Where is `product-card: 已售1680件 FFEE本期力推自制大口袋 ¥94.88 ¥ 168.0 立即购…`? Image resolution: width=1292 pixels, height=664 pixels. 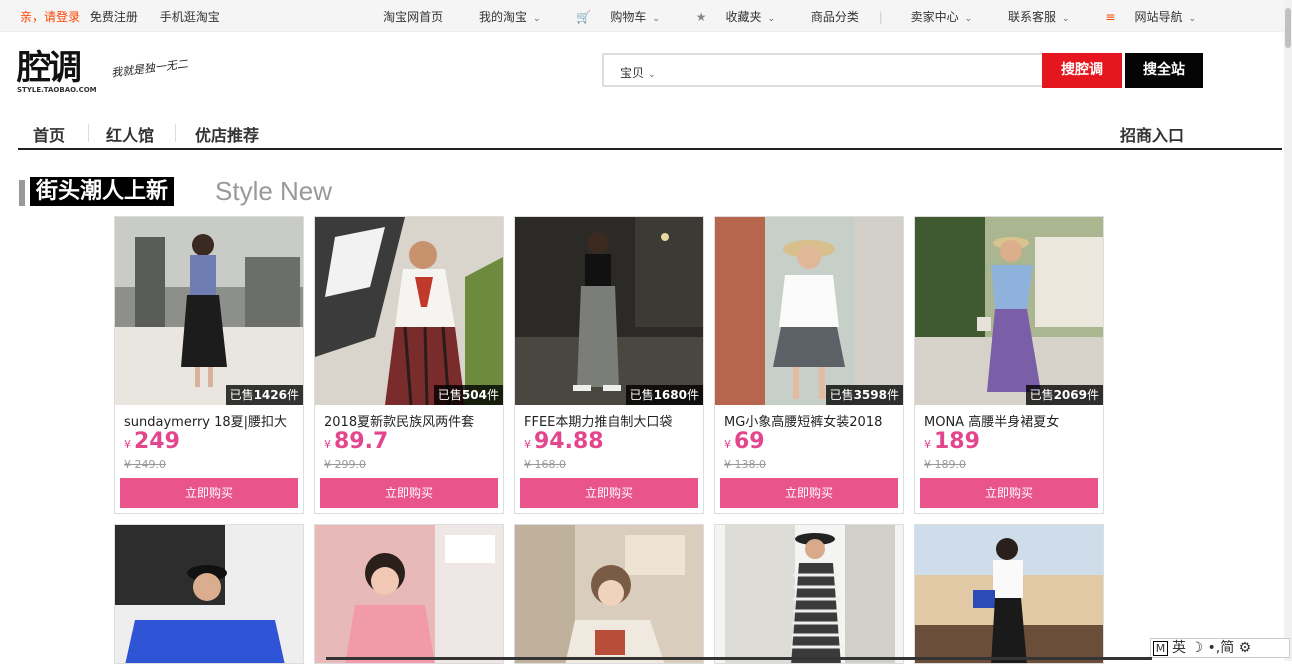 product-card: 已售1680件 FFEE本期力推自制大口袋 ¥94.88 ¥ 168.0 立即购… is located at coordinates (609, 365).